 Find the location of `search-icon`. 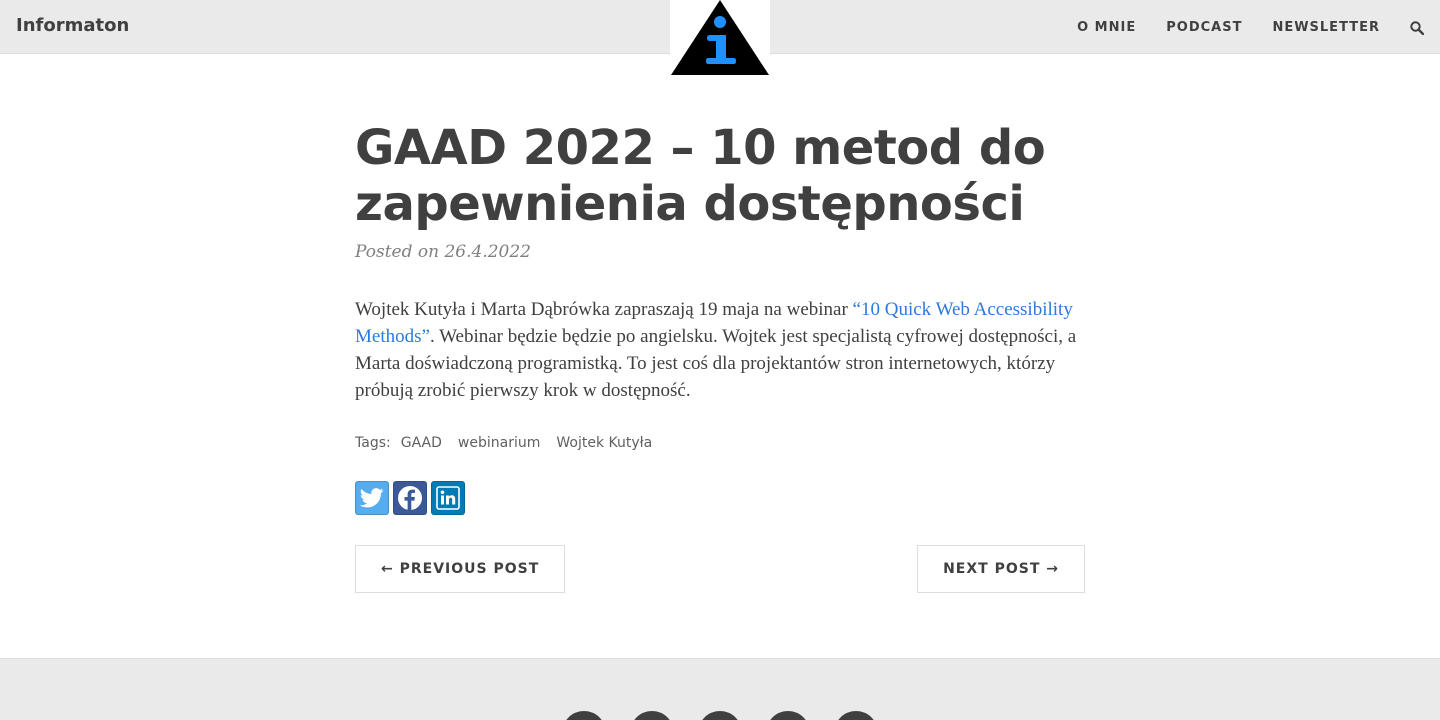

search-icon is located at coordinates (1417, 28).